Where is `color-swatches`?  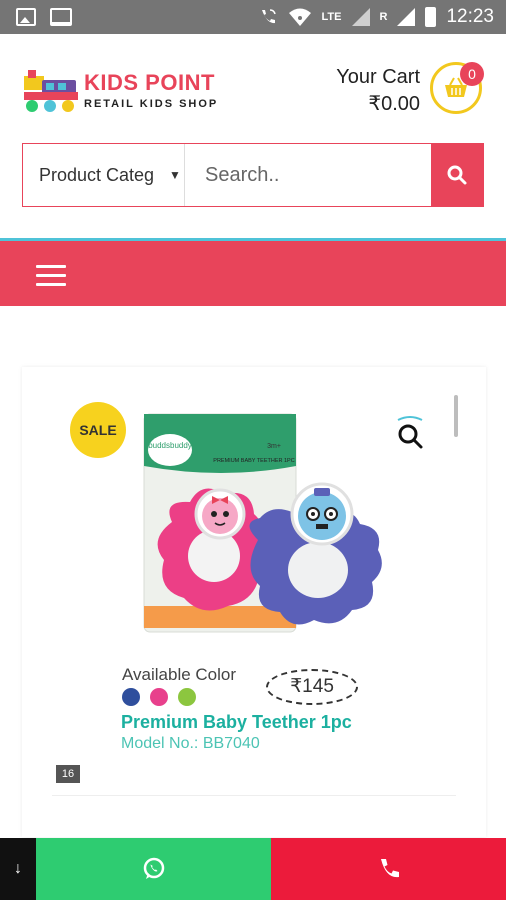
color-swatches is located at coordinates (159, 697).